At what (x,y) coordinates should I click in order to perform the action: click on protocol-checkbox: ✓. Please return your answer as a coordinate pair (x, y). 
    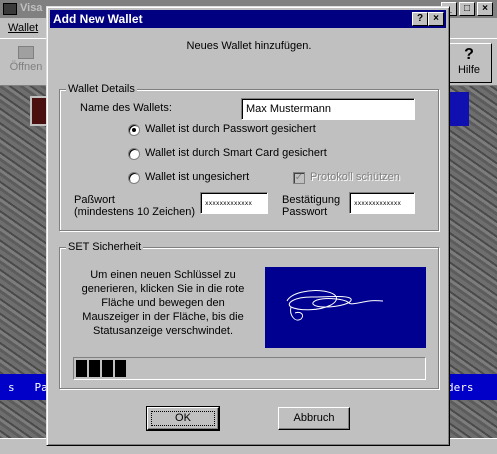
    Looking at the image, I should click on (299, 178).